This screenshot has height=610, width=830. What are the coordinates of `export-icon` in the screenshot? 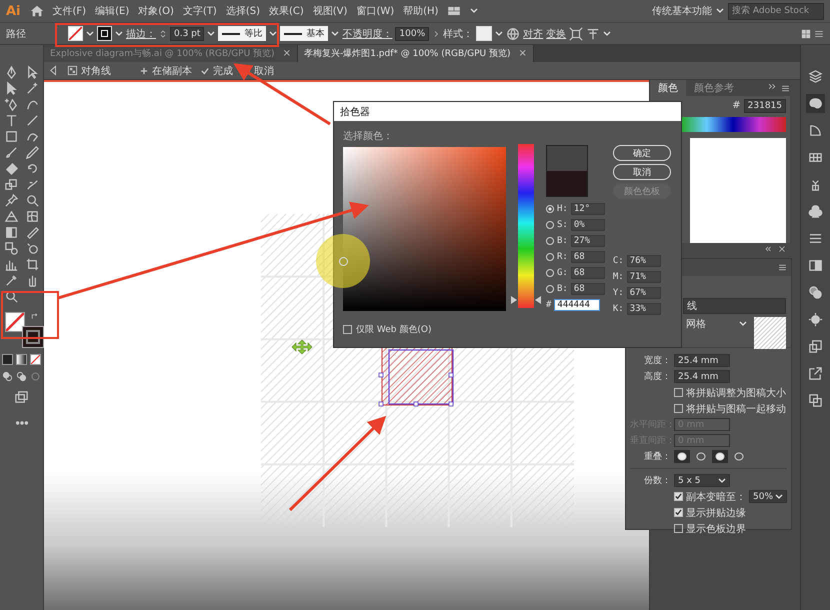 It's located at (815, 373).